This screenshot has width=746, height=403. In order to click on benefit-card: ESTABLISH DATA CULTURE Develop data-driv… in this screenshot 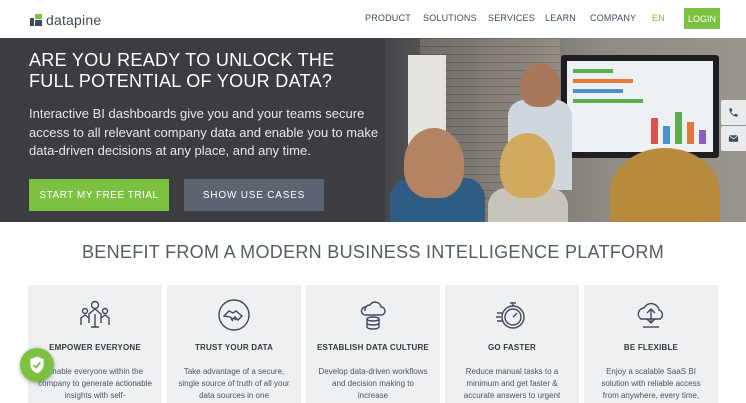, I will do `click(373, 344)`.